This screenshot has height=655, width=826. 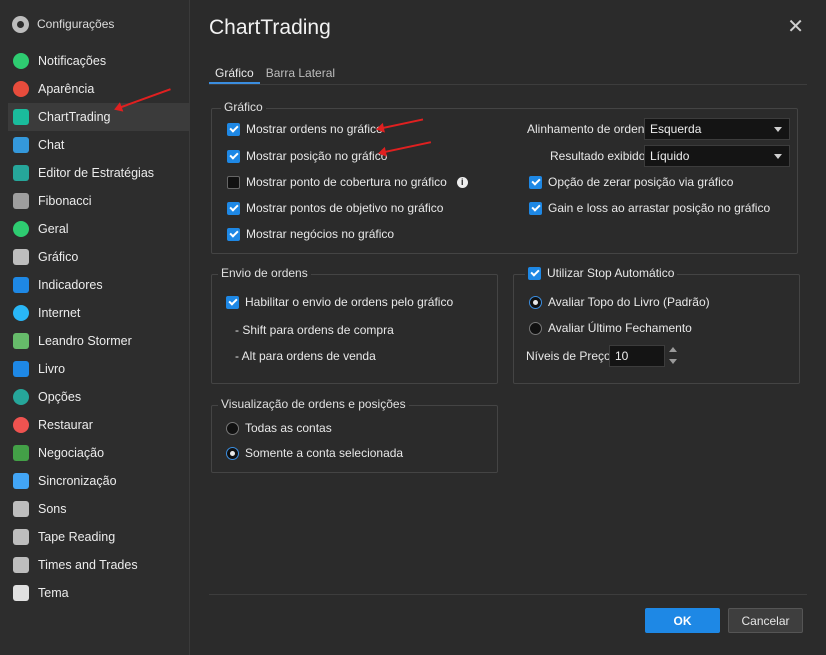 What do you see at coordinates (100, 565) in the screenshot?
I see `sidebar-item-times-and-trades: Times and Trades` at bounding box center [100, 565].